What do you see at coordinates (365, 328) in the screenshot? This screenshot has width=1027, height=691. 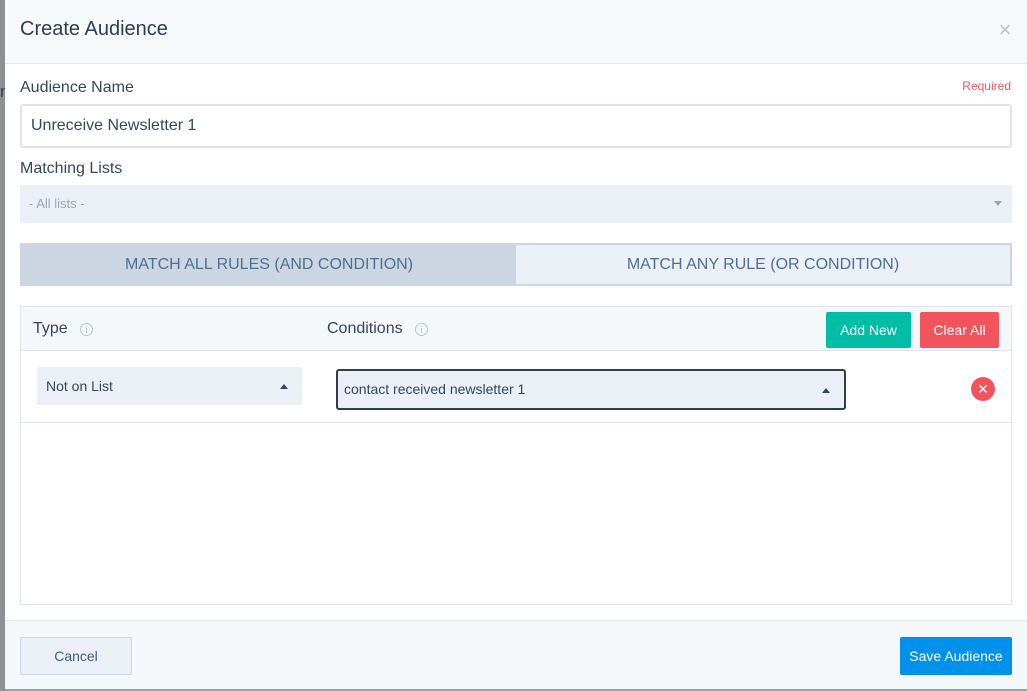 I see `conditions-header-label: Conditions` at bounding box center [365, 328].